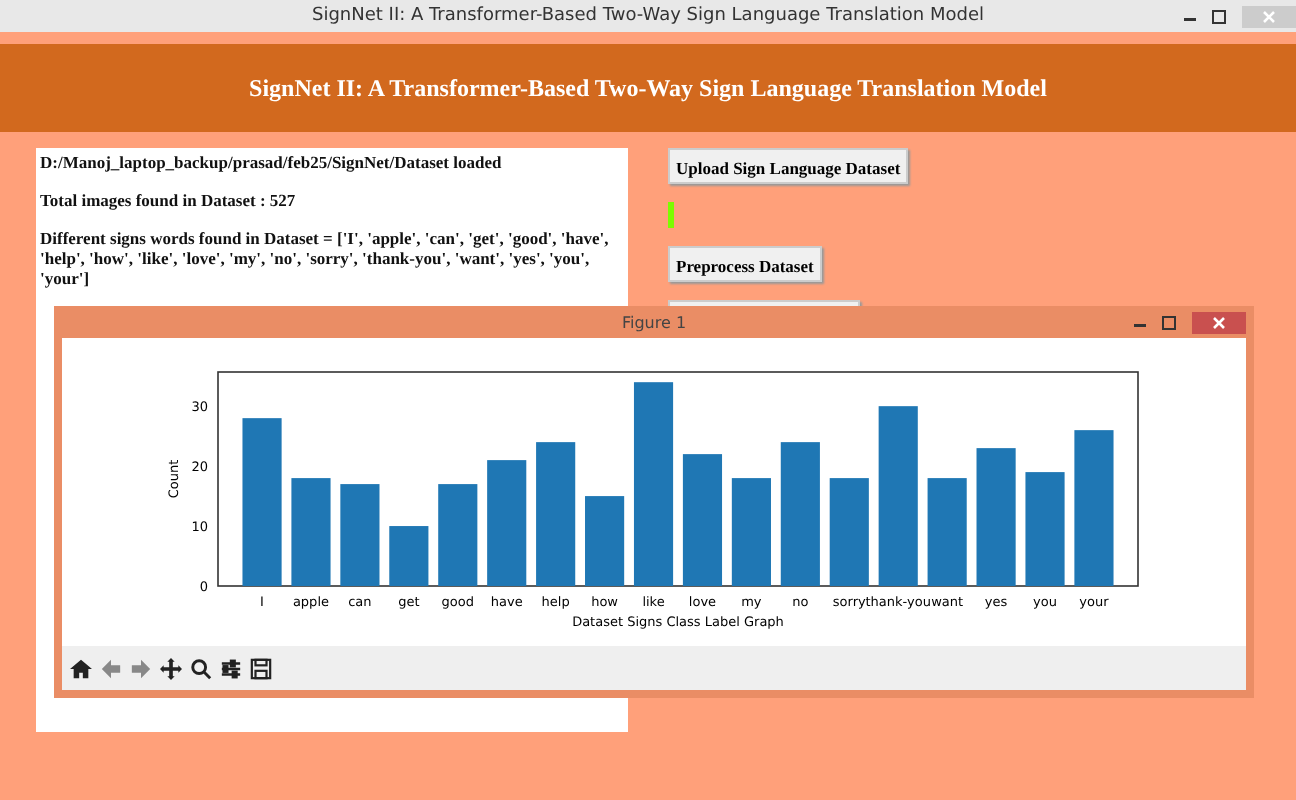  Describe the element at coordinates (141, 668) in the screenshot. I see `forward-arrow-icon` at that location.